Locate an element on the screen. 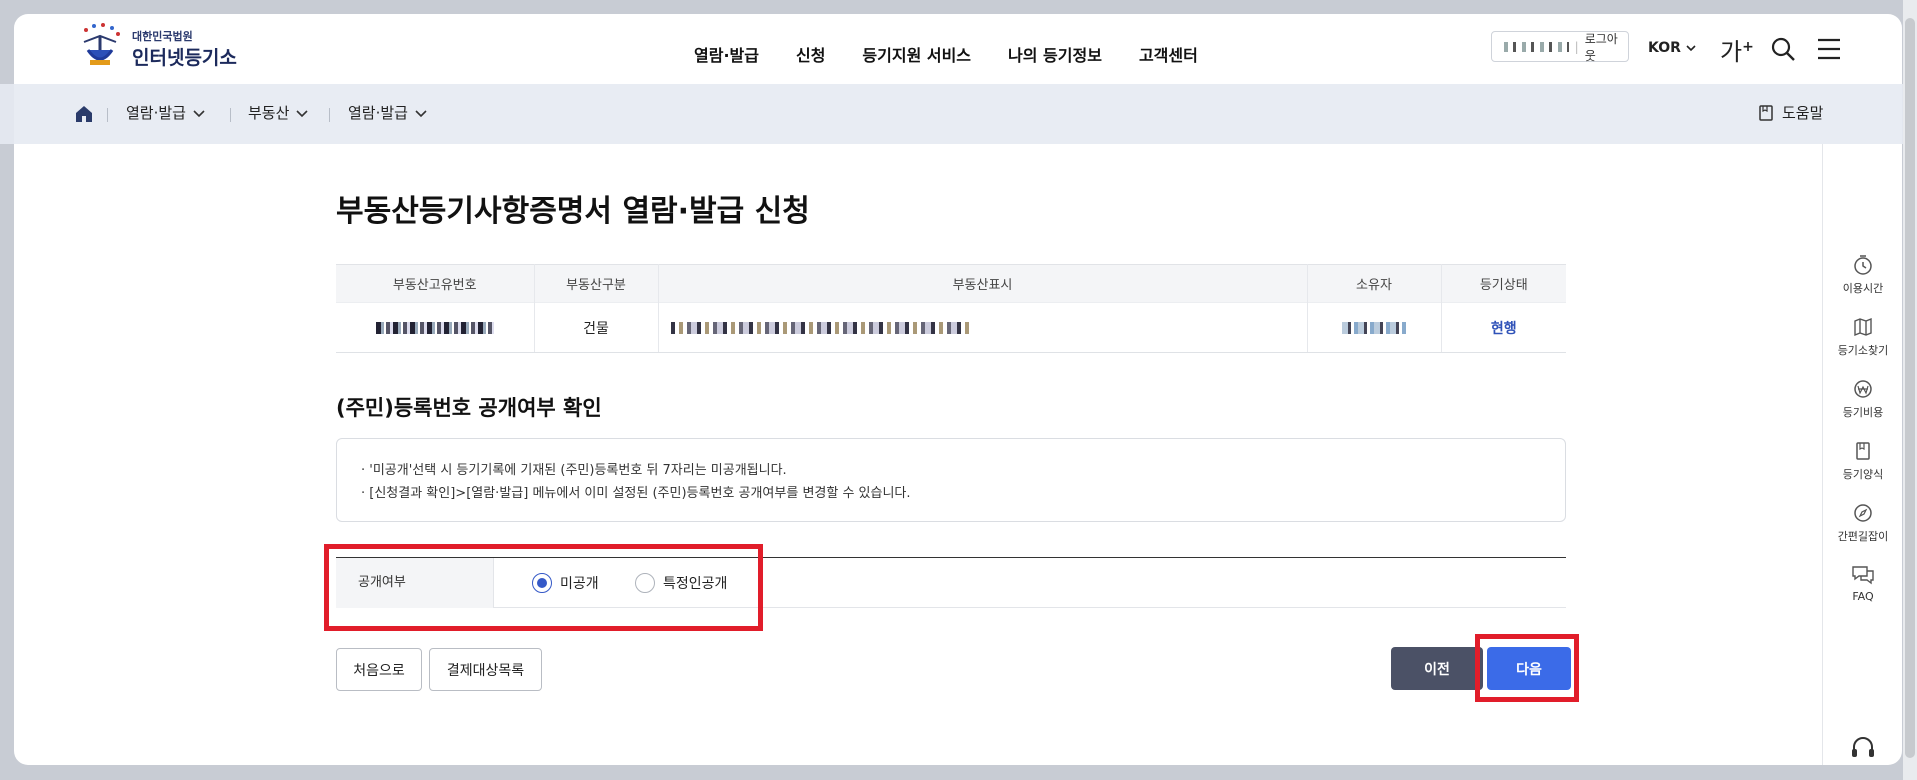  table-row: 건물 현행 is located at coordinates (951, 327).